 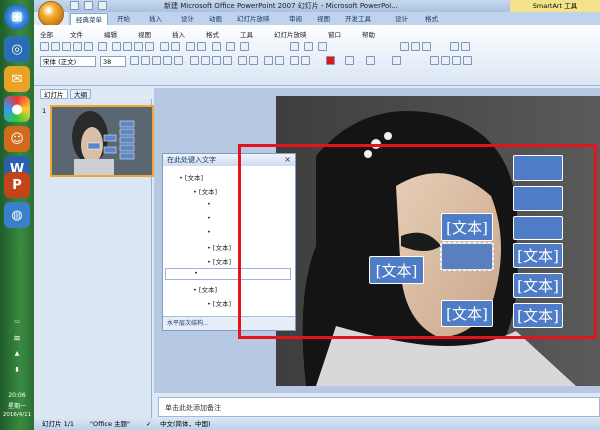 What do you see at coordinates (102, 5) in the screenshot?
I see `redo-icon` at bounding box center [102, 5].